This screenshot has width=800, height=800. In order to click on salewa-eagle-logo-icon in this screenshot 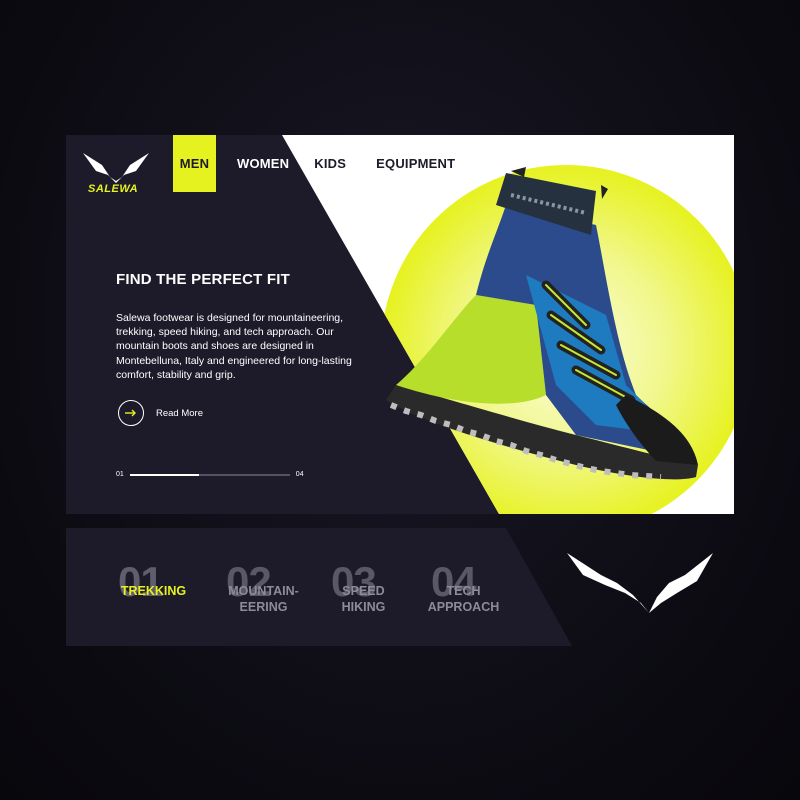, I will do `click(116, 168)`.